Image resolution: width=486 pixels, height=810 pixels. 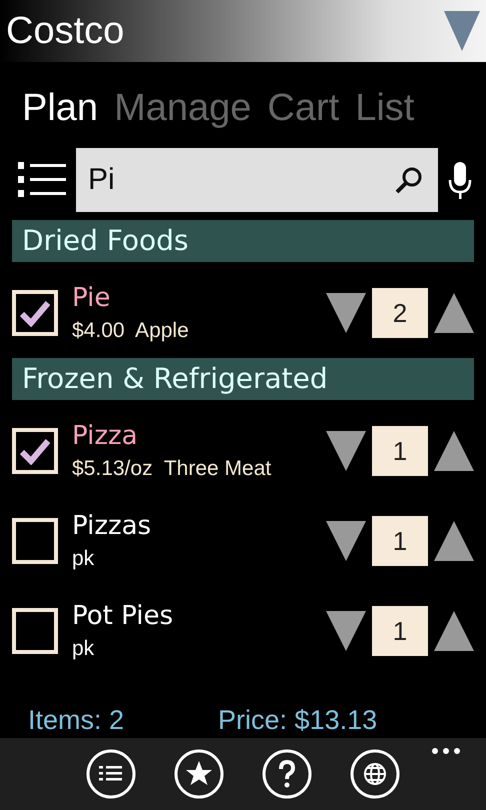 What do you see at coordinates (409, 180) in the screenshot?
I see `search-icon` at bounding box center [409, 180].